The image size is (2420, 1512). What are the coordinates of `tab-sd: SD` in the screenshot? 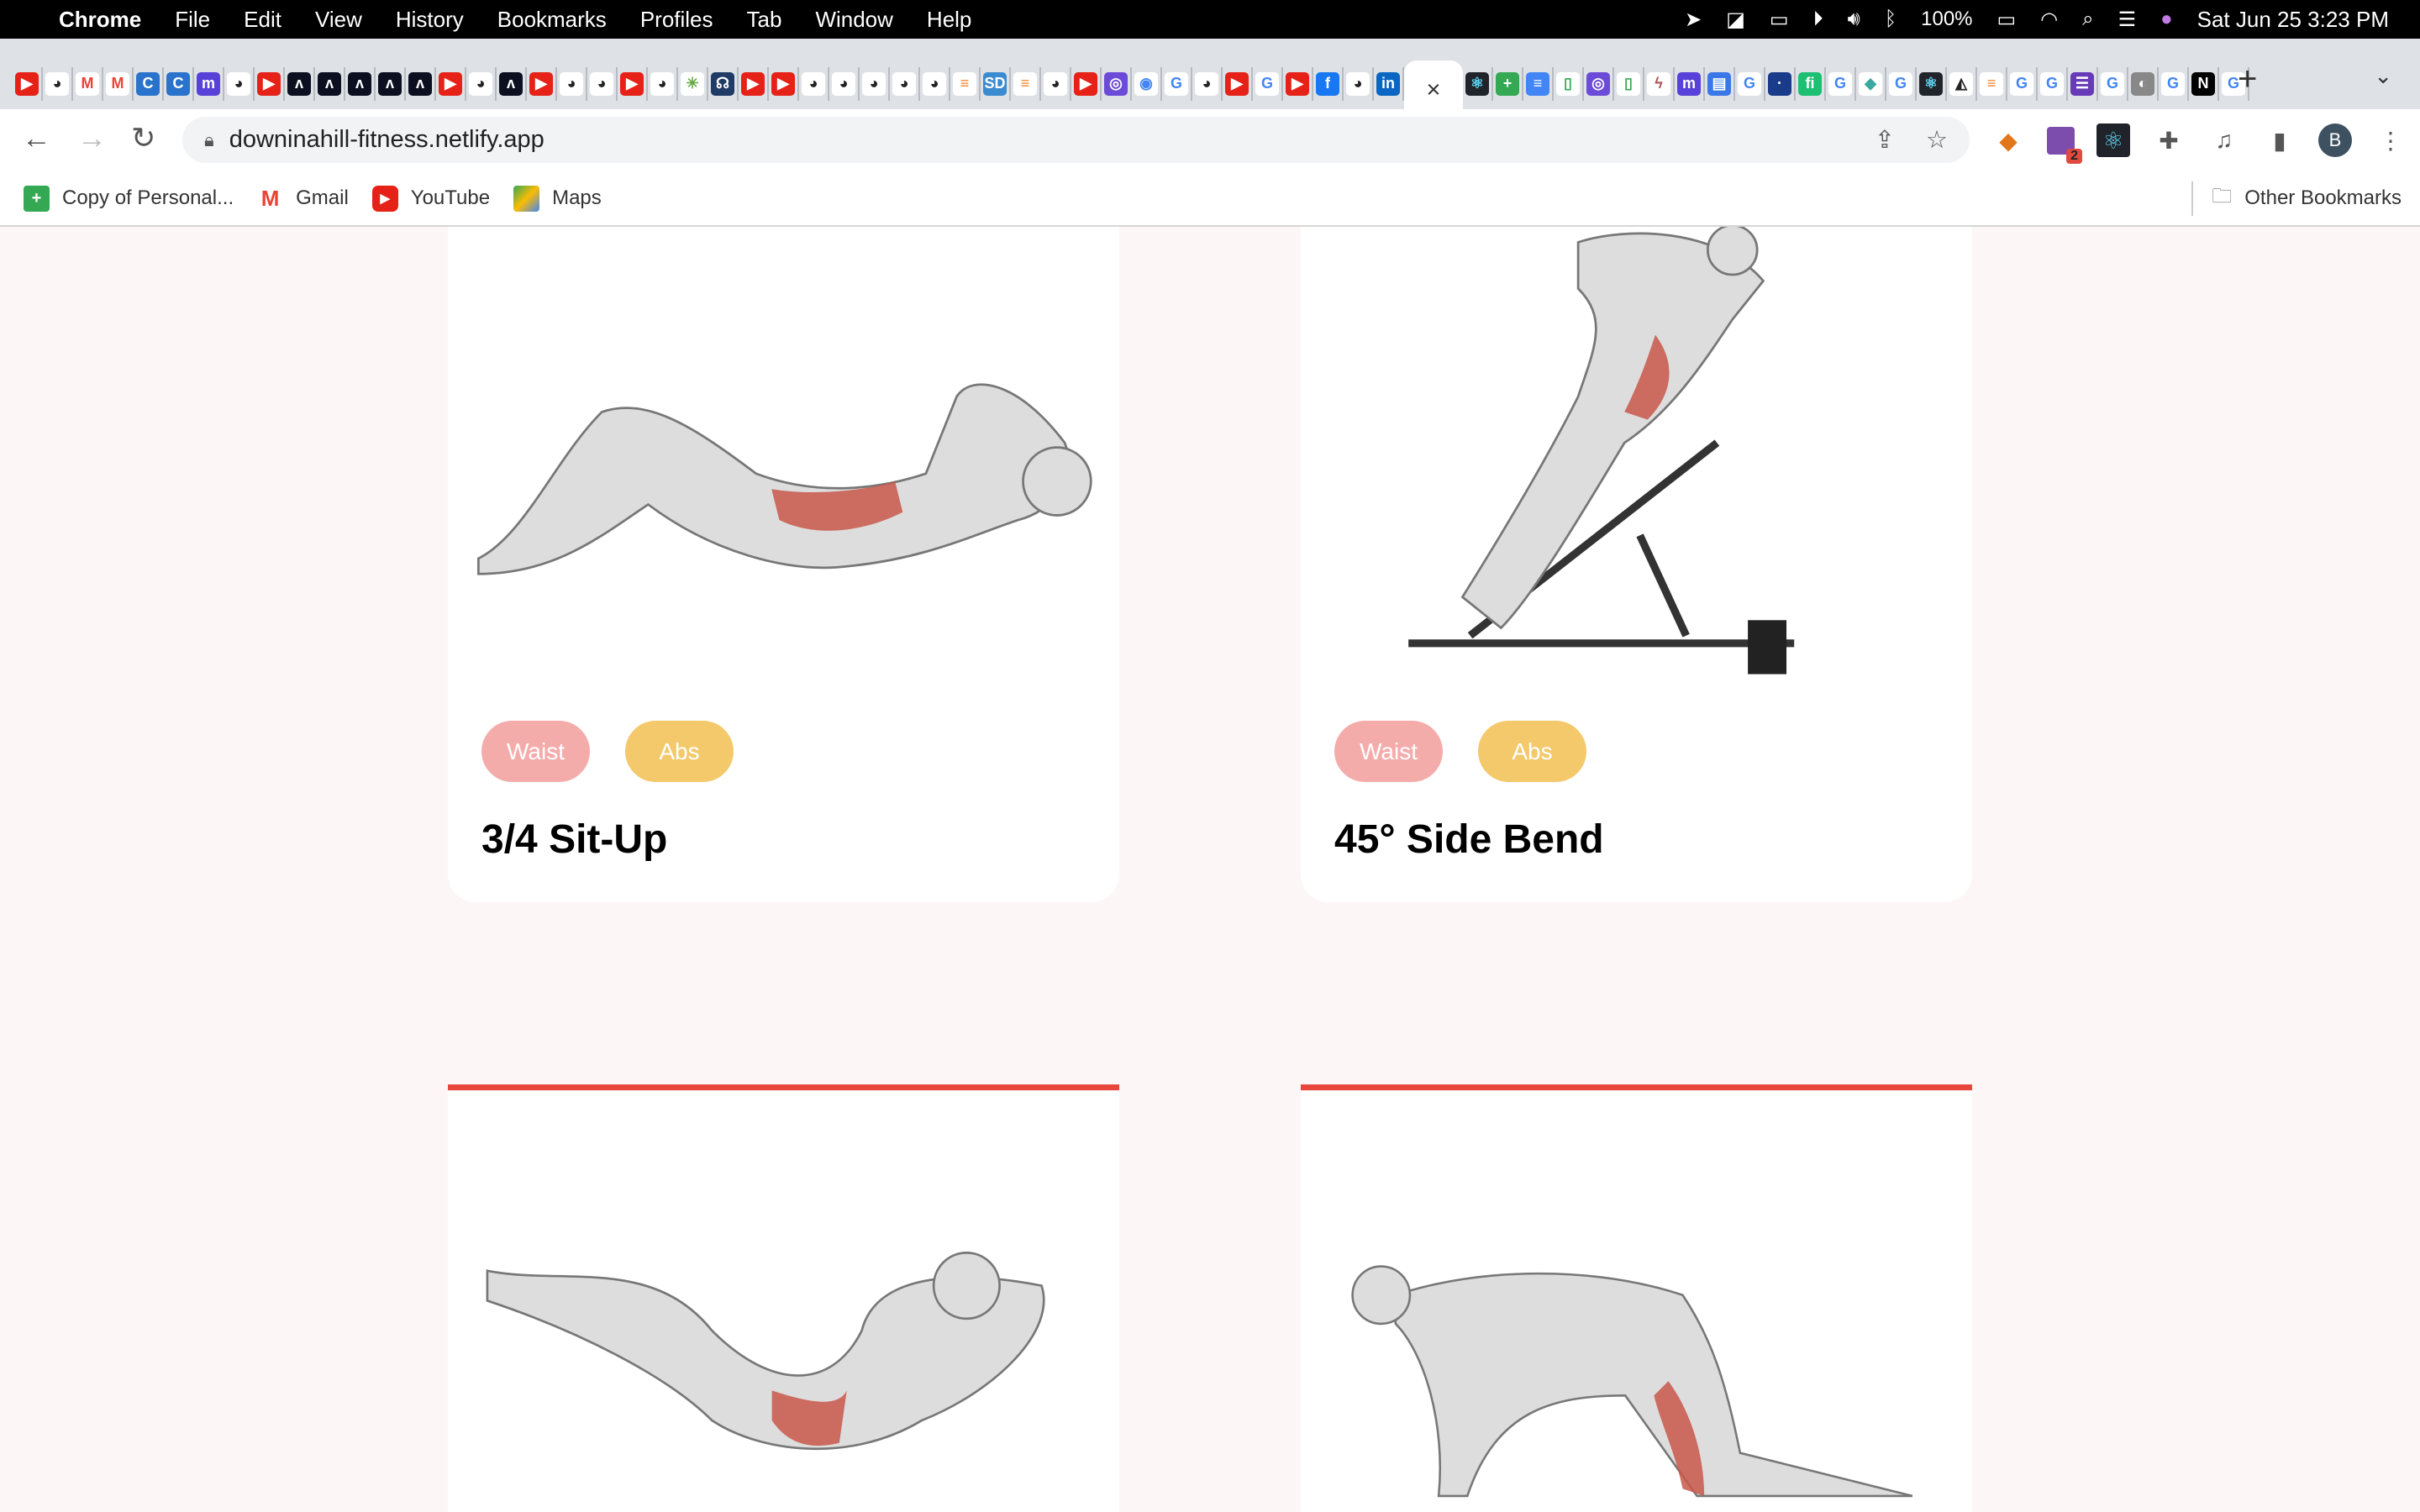 It's located at (996, 83).